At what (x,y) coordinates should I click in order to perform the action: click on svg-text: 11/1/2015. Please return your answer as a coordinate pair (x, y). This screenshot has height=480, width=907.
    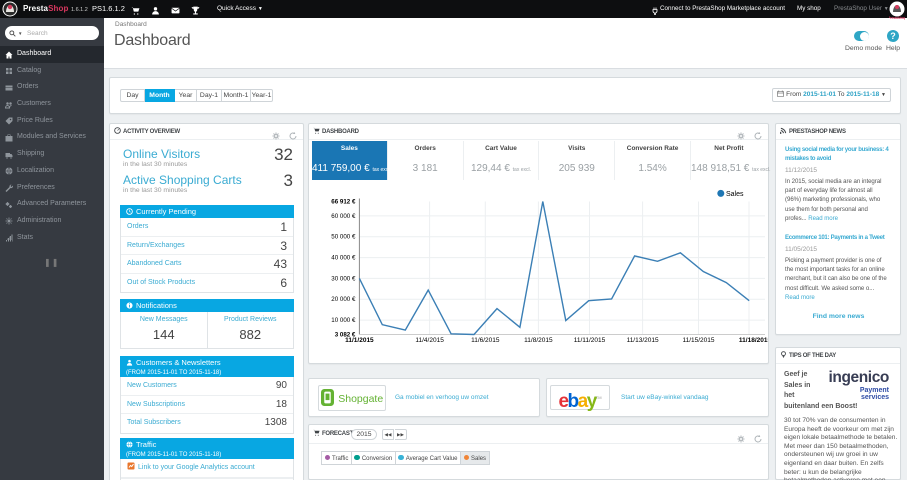
    Looking at the image, I should click on (359, 340).